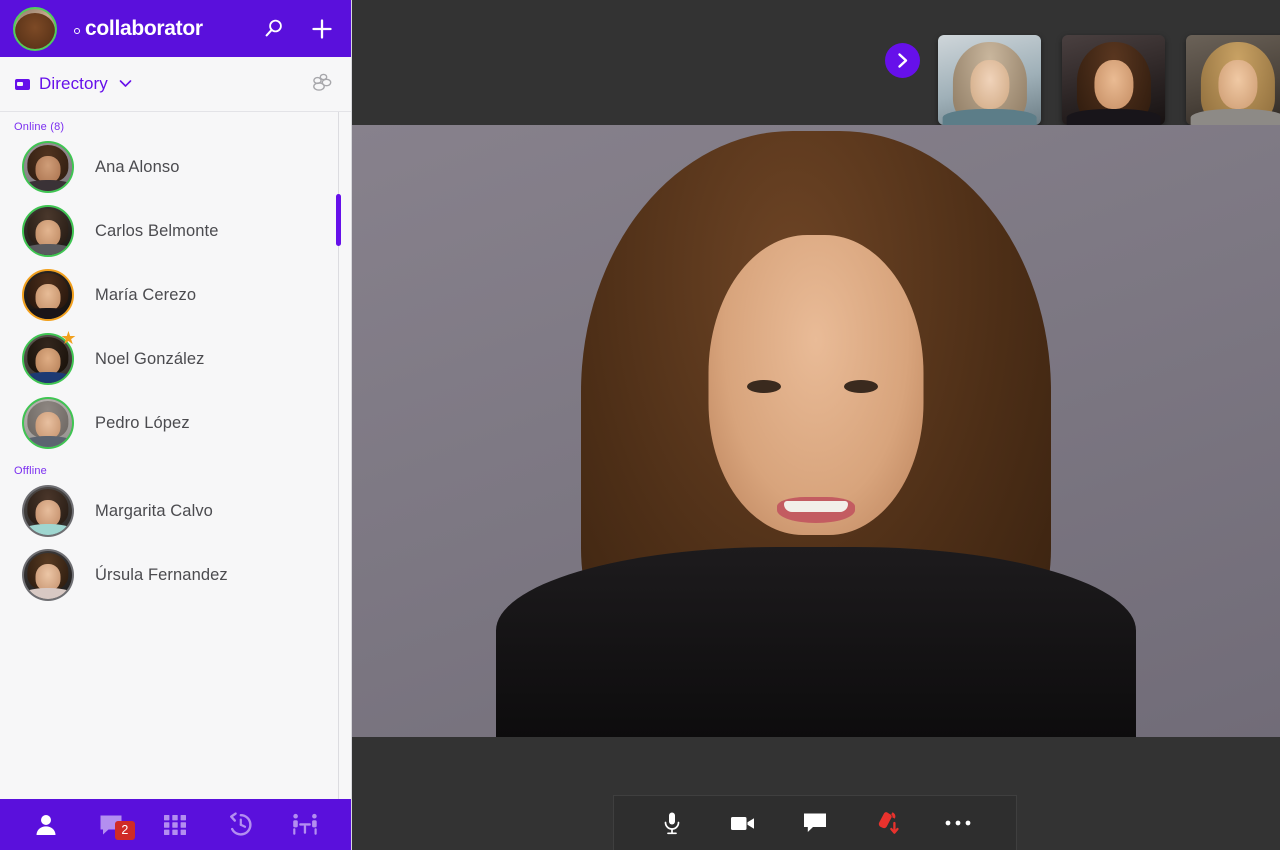 This screenshot has width=1280, height=850. I want to click on thumbnail-row, so click(1109, 80).